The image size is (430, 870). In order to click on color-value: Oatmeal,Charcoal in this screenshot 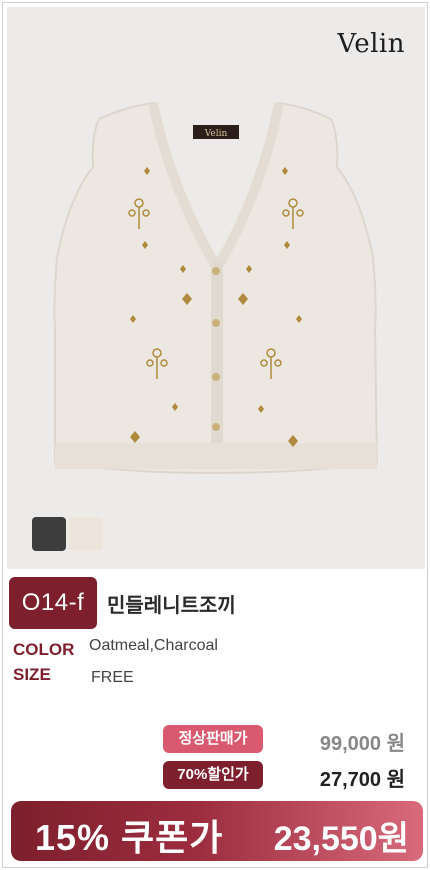, I will do `click(153, 645)`.